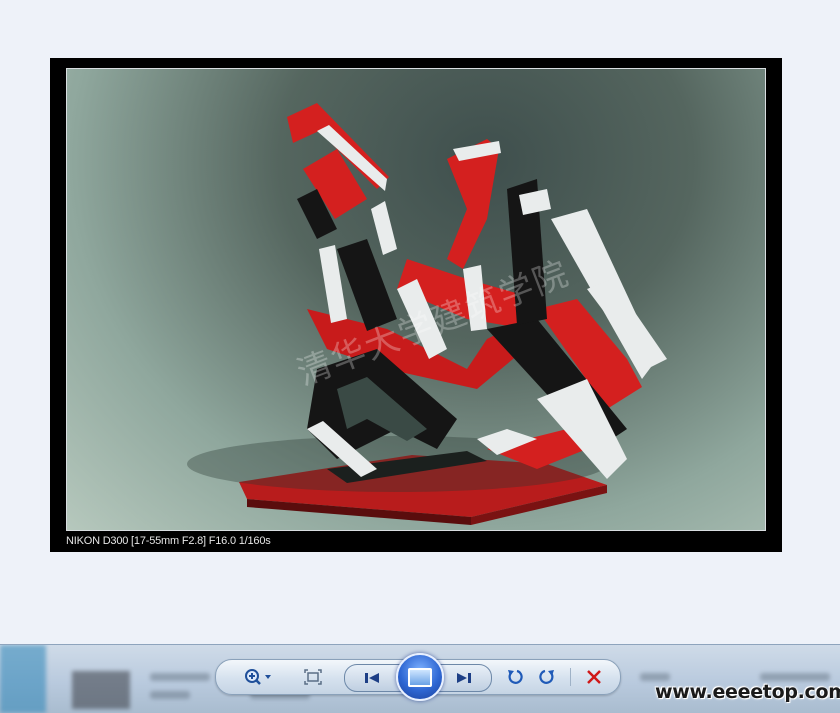 The image size is (840, 713). What do you see at coordinates (747, 692) in the screenshot?
I see `site-watermark: www.eeeetop.com` at bounding box center [747, 692].